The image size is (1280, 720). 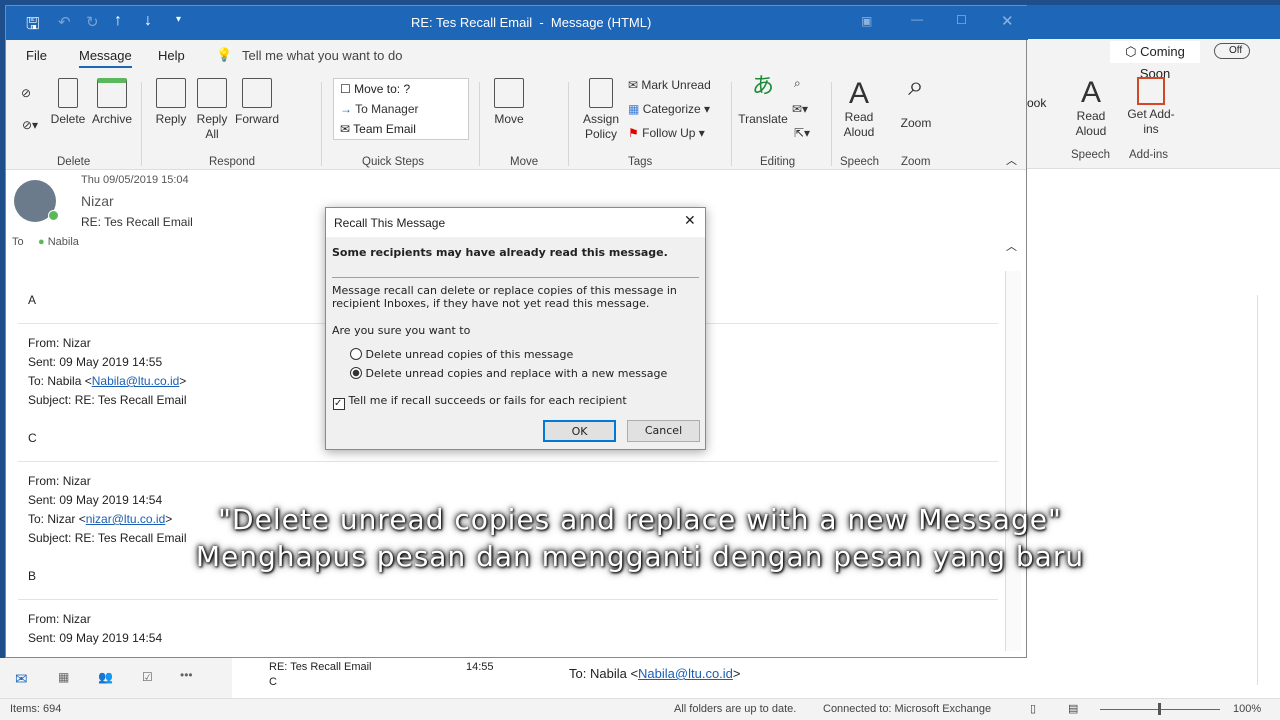 I want to click on connection-status: Connected to: Microsoft Exchange, so click(x=907, y=709).